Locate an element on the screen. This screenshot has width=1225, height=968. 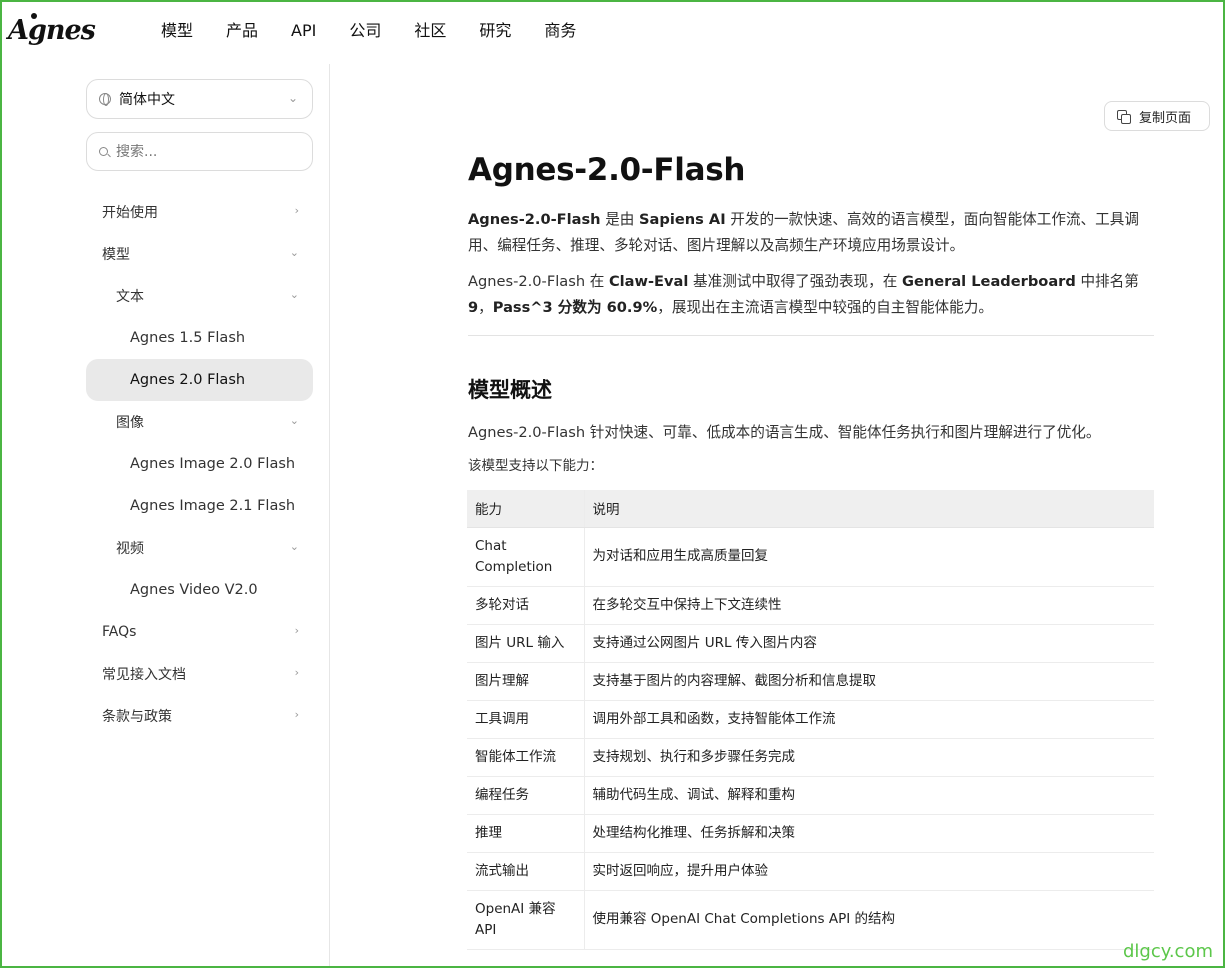
nav-item-products: 产品 is located at coordinates (242, 31).